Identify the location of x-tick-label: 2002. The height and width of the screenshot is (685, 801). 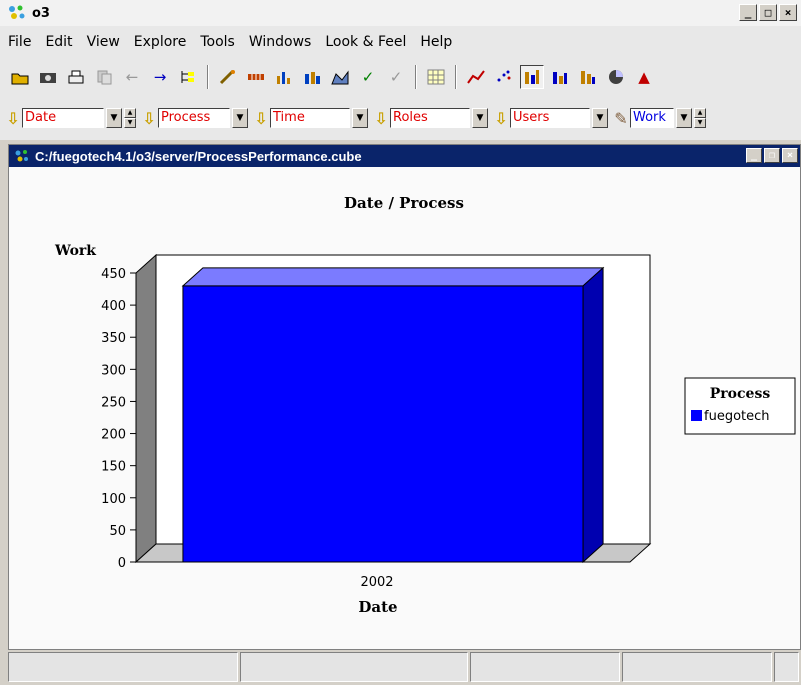
(376, 582).